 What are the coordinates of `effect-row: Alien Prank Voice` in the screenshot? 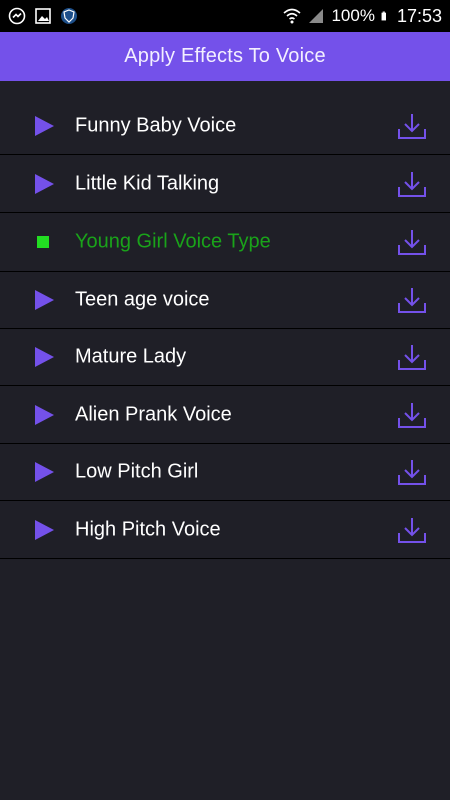 It's located at (225, 415).